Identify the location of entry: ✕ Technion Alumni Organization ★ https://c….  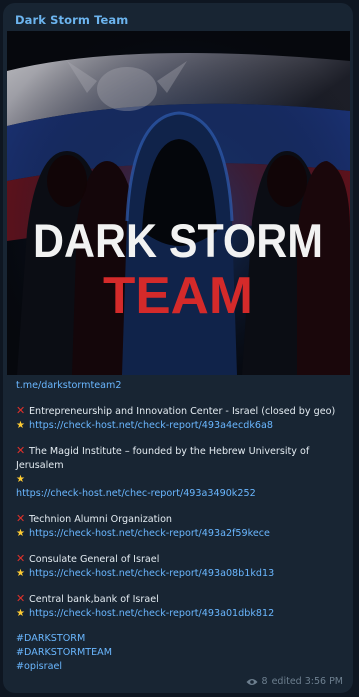
(179, 526).